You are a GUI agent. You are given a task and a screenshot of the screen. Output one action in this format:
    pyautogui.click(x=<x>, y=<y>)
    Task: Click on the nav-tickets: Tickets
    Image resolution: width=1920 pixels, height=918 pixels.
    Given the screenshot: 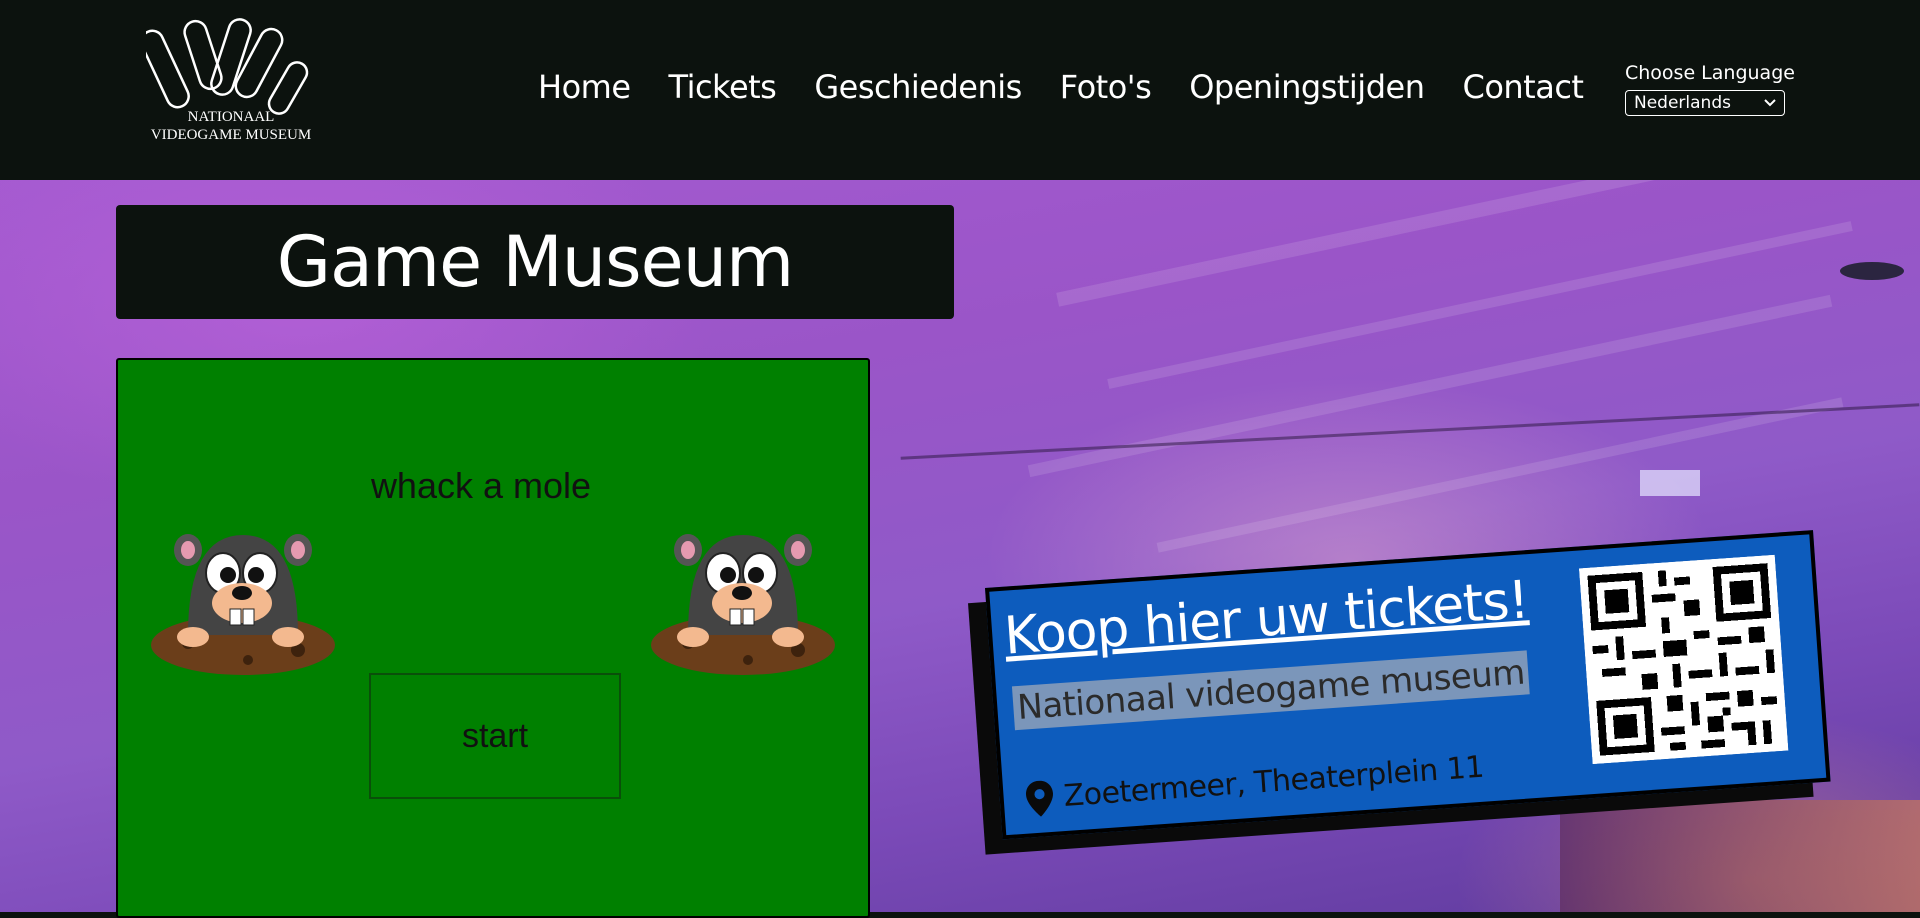 What is the action you would take?
    pyautogui.click(x=723, y=87)
    